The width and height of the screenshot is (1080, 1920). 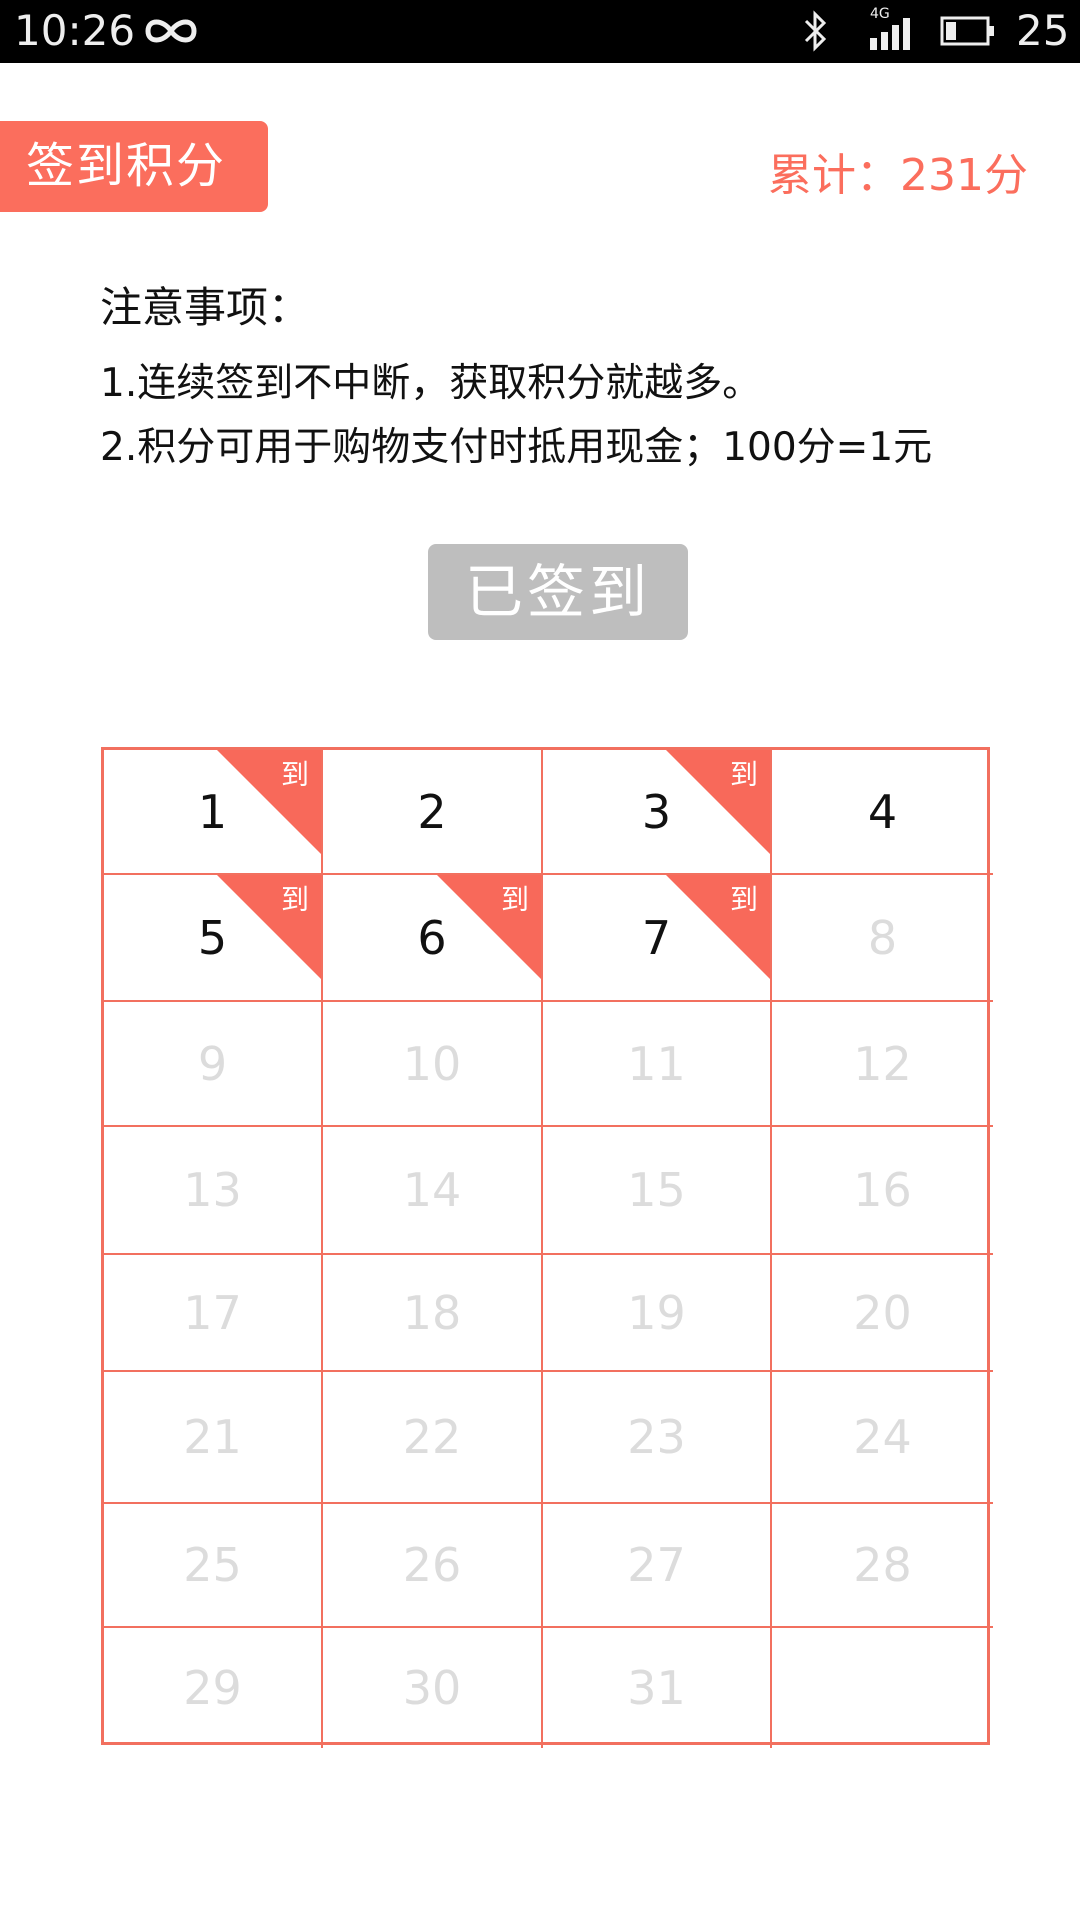 I want to click on day-number: 22, so click(x=432, y=1437).